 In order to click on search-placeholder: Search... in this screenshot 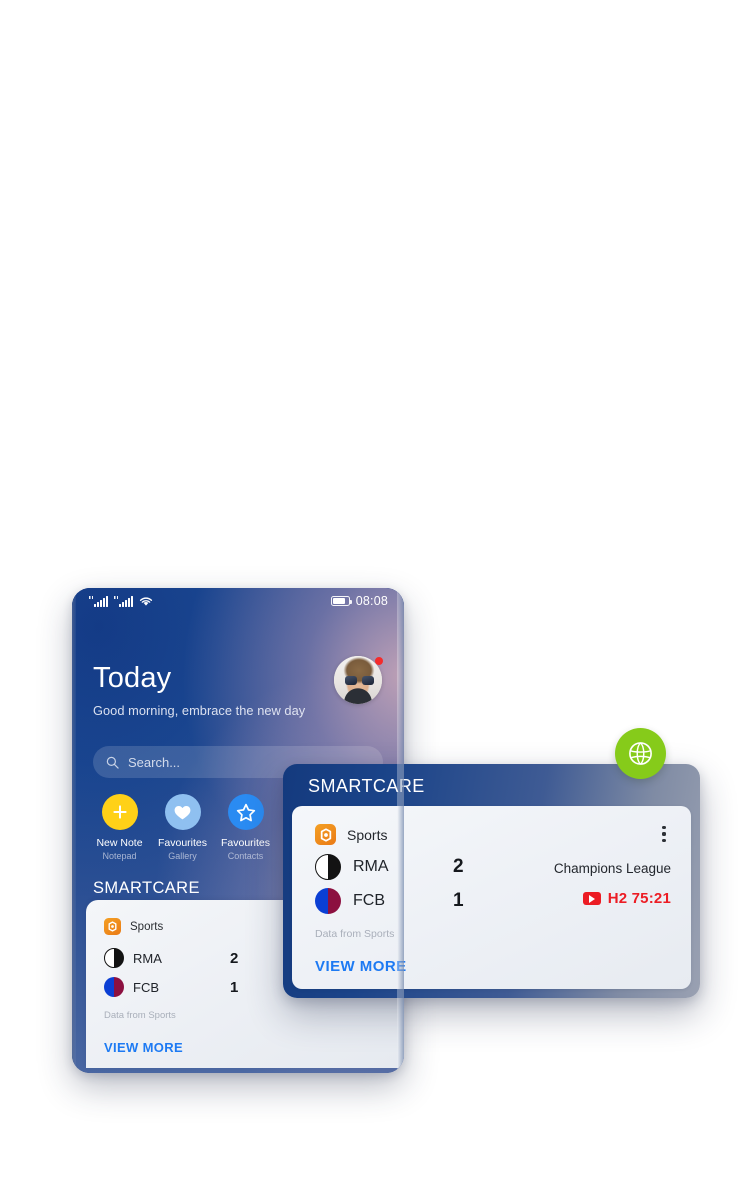, I will do `click(154, 762)`.